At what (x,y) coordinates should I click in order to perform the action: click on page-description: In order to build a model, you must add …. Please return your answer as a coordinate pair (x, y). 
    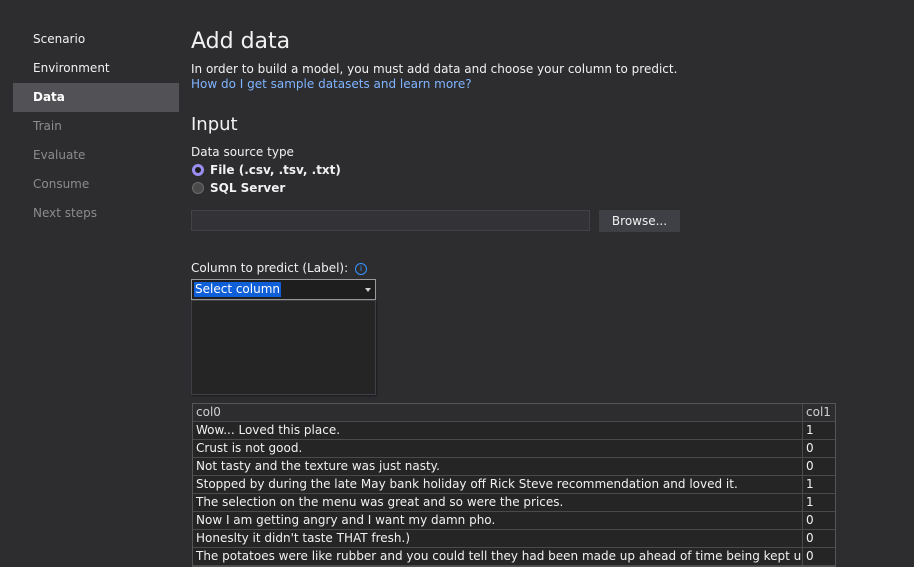
    Looking at the image, I should click on (434, 69).